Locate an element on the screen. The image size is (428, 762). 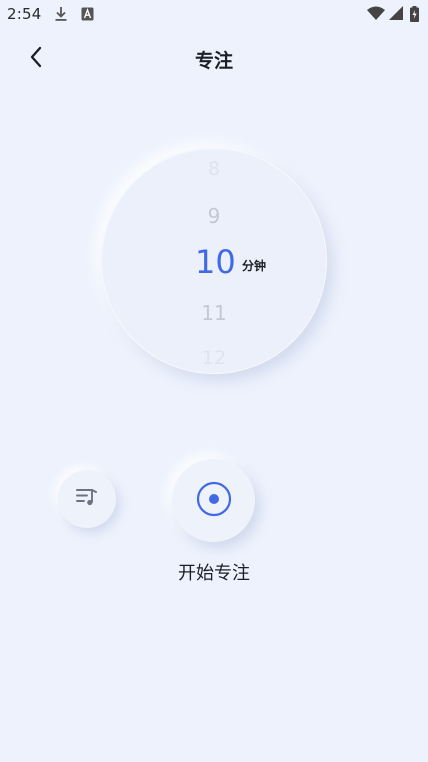
wifi-icon is located at coordinates (376, 15).